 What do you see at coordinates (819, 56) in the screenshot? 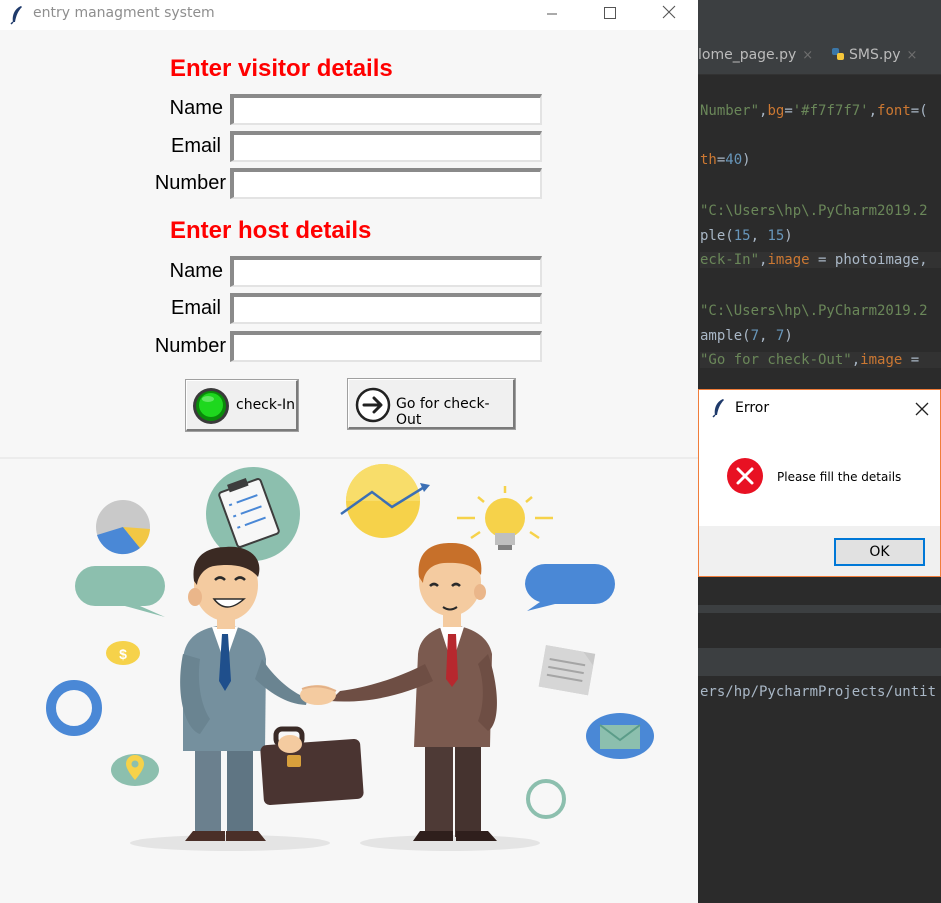
I see `ide-tab-bar: lome_page.py × SMS.py ×` at bounding box center [819, 56].